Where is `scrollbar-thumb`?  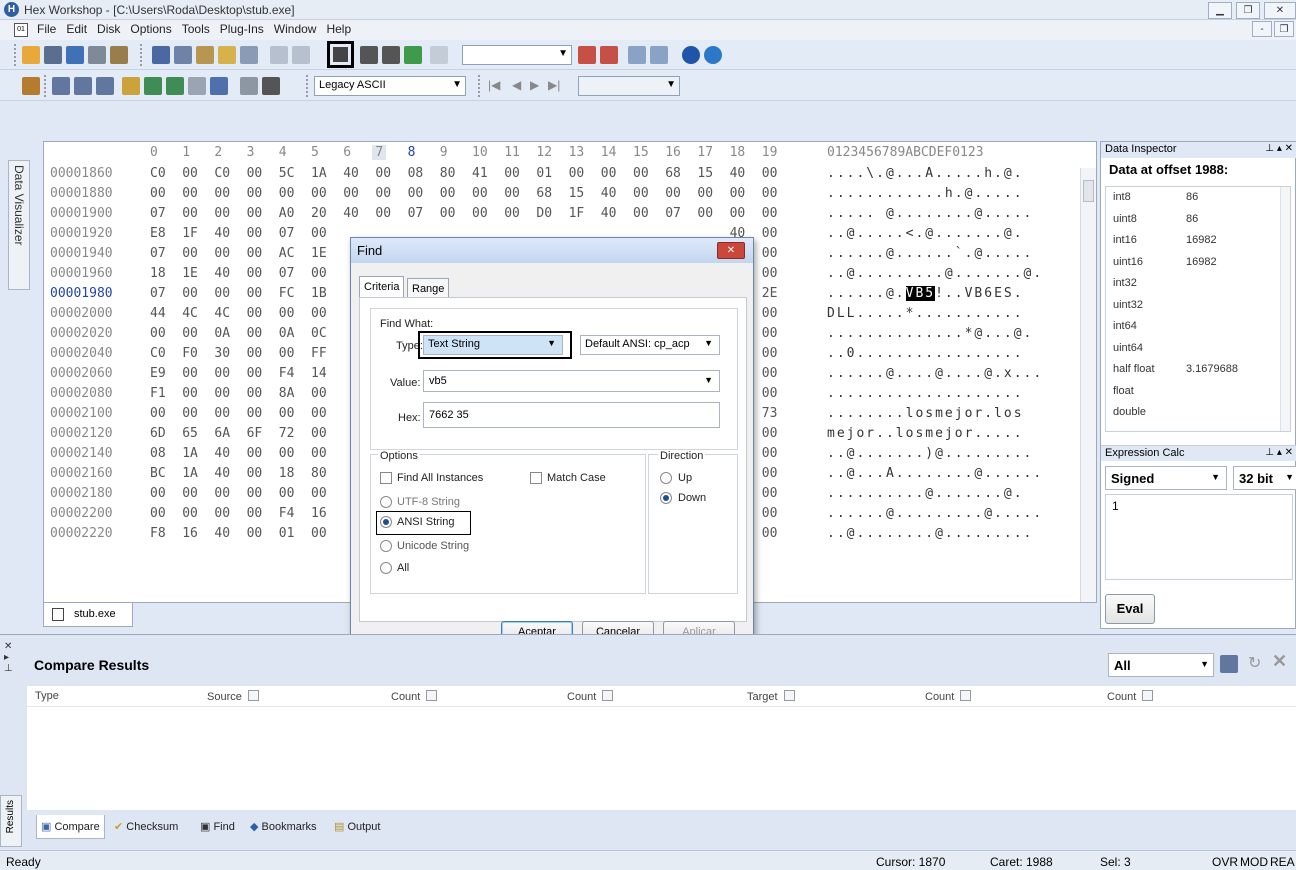 scrollbar-thumb is located at coordinates (1088, 191).